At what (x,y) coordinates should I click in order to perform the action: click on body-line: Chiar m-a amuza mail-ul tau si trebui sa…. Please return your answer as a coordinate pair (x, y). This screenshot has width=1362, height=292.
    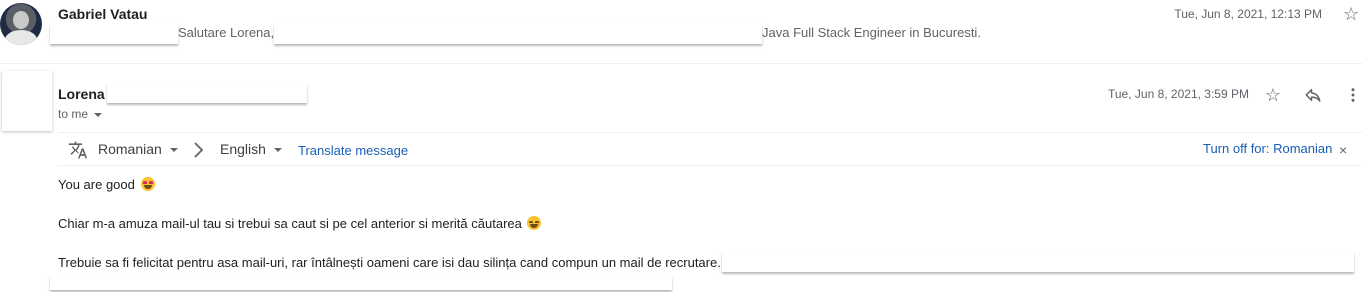
    Looking at the image, I should click on (300, 223).